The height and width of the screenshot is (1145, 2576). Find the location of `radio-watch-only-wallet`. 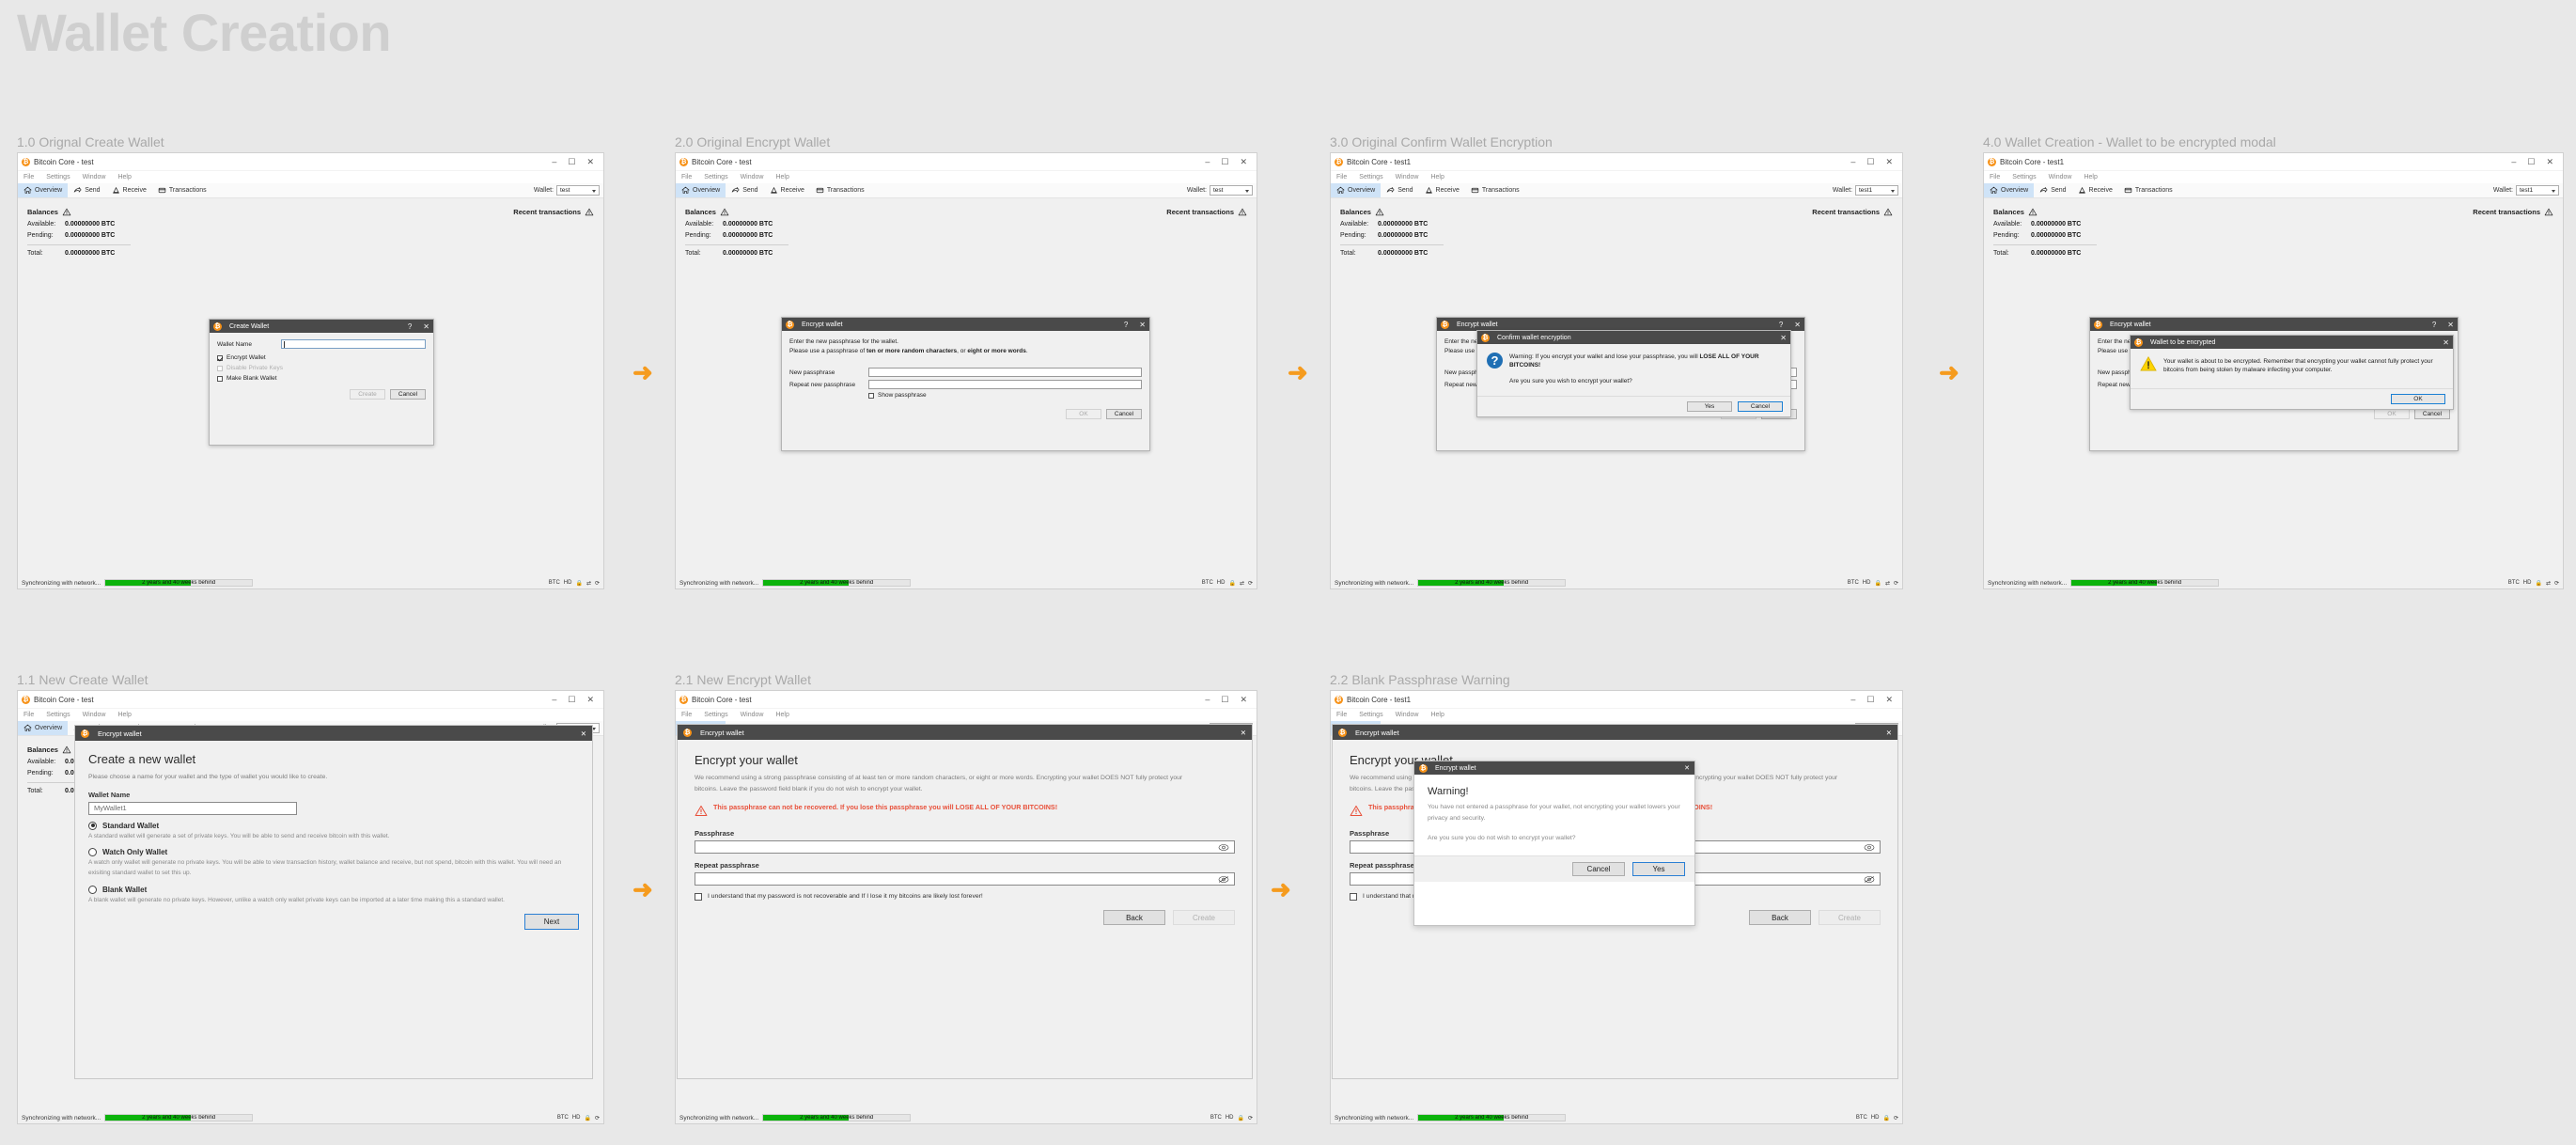

radio-watch-only-wallet is located at coordinates (92, 852).